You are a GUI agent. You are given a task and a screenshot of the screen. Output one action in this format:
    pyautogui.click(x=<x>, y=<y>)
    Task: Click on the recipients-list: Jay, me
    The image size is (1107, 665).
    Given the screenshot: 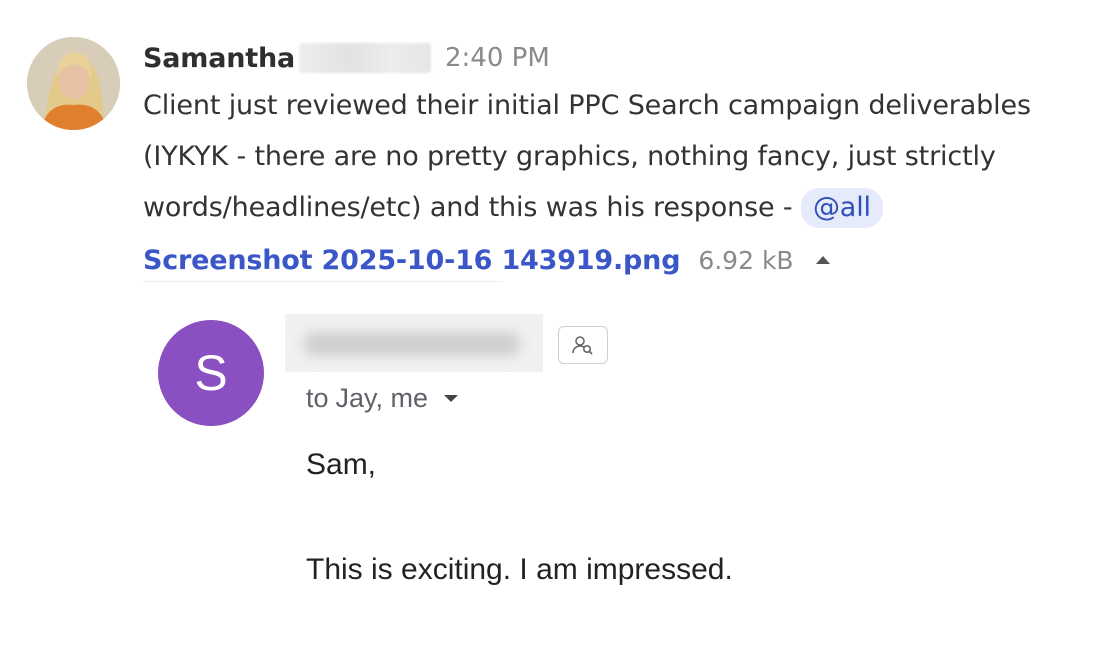 What is the action you would take?
    pyautogui.click(x=382, y=397)
    